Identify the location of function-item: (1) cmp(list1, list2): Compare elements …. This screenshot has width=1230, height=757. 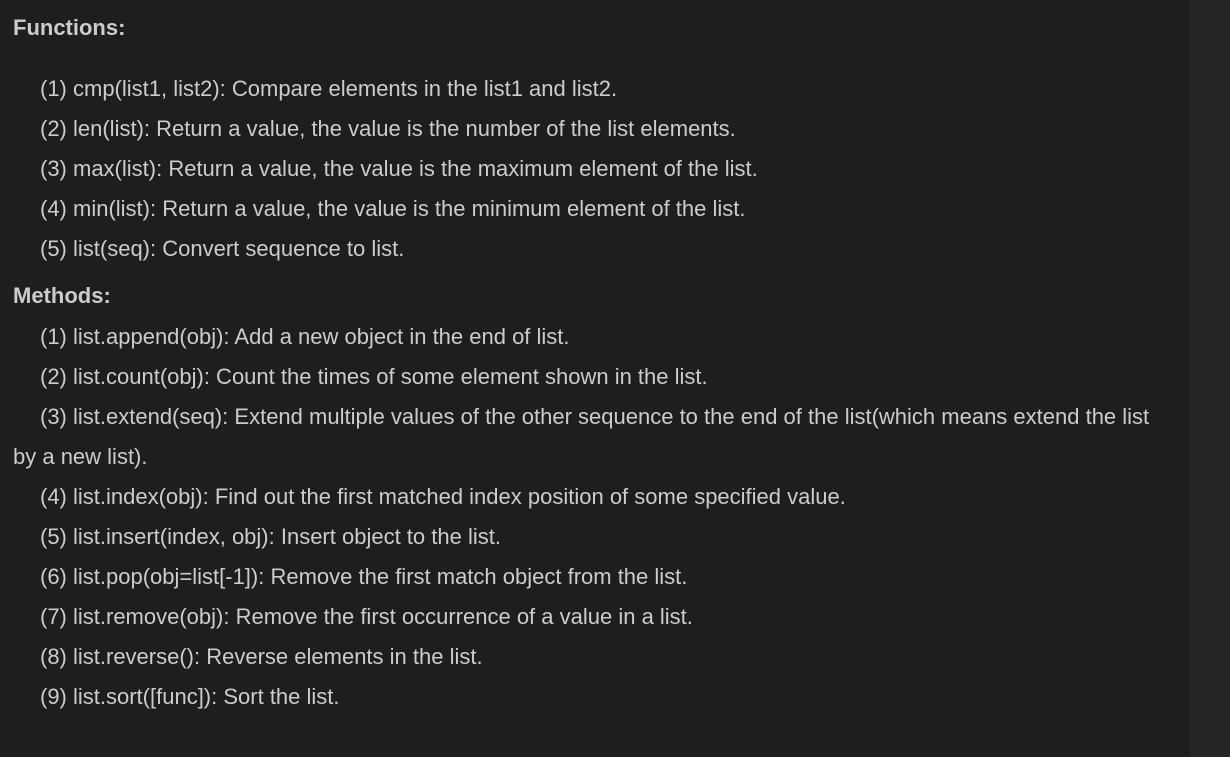
(329, 88).